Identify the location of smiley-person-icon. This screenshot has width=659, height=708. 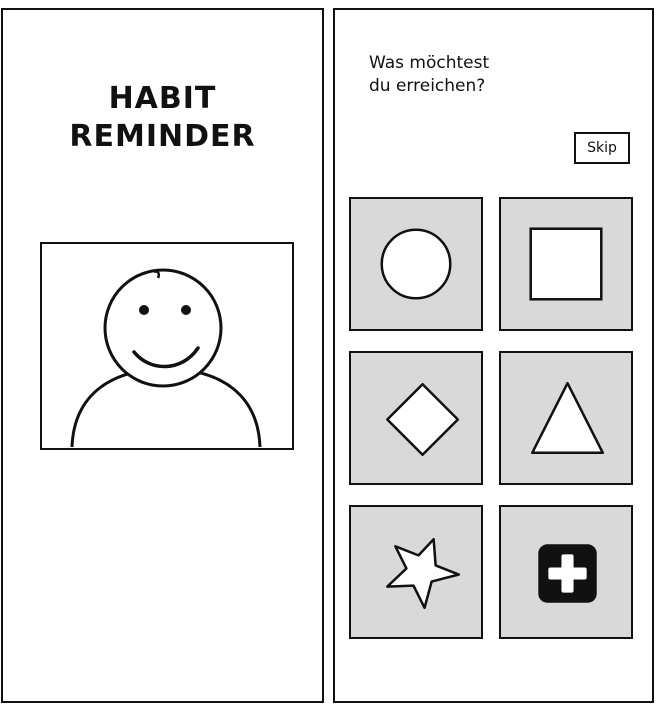
(166, 357).